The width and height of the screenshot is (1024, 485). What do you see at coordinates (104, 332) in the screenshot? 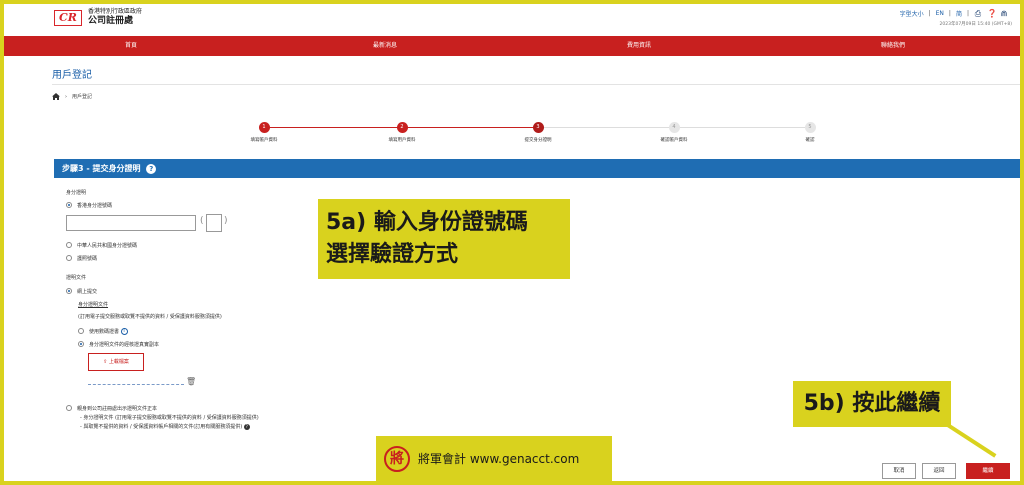
I see `radio-ekey-text: 使用數碼證書` at bounding box center [104, 332].